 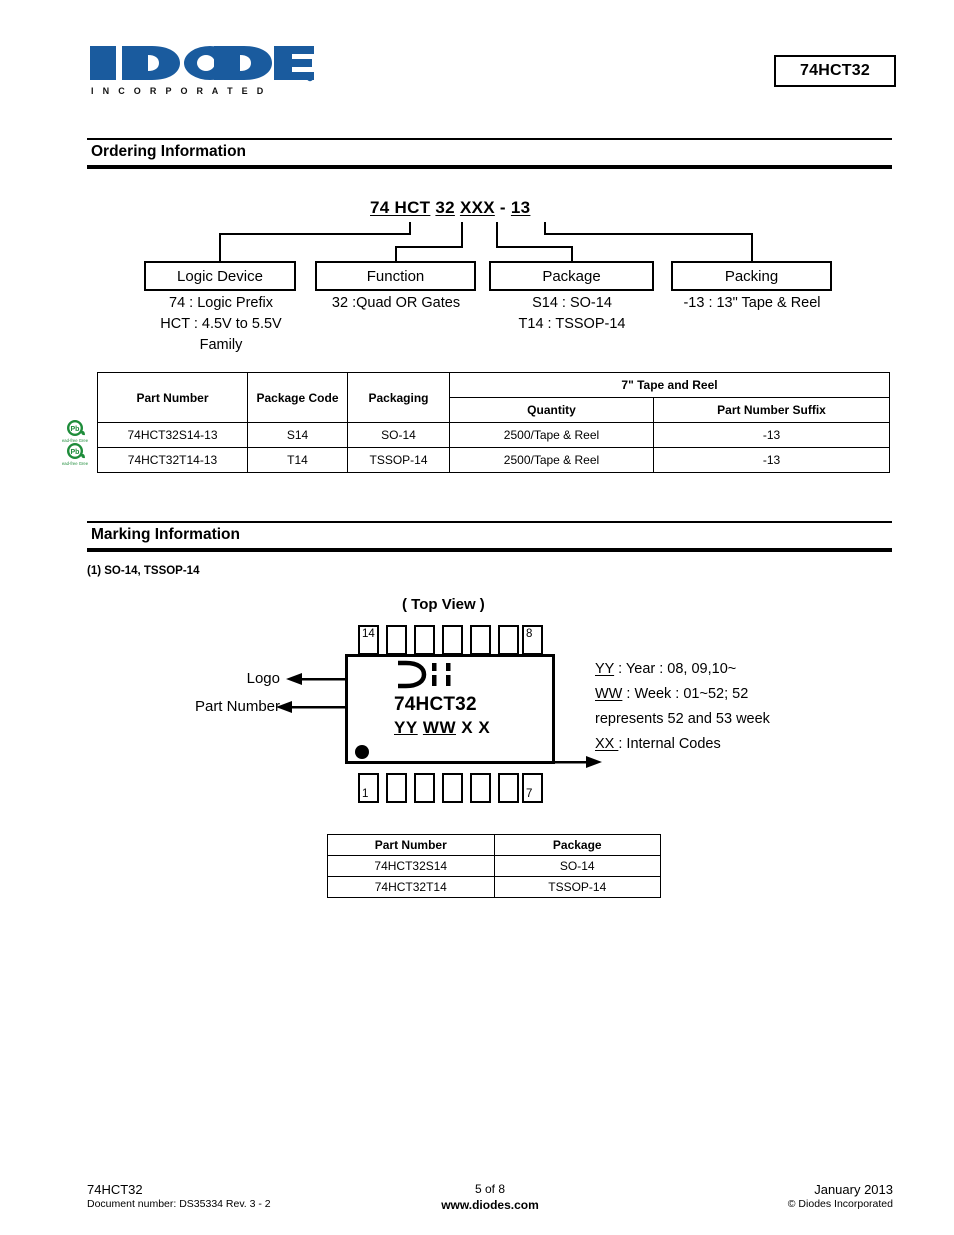 I want to click on pin-1: 1, so click(x=368, y=788).